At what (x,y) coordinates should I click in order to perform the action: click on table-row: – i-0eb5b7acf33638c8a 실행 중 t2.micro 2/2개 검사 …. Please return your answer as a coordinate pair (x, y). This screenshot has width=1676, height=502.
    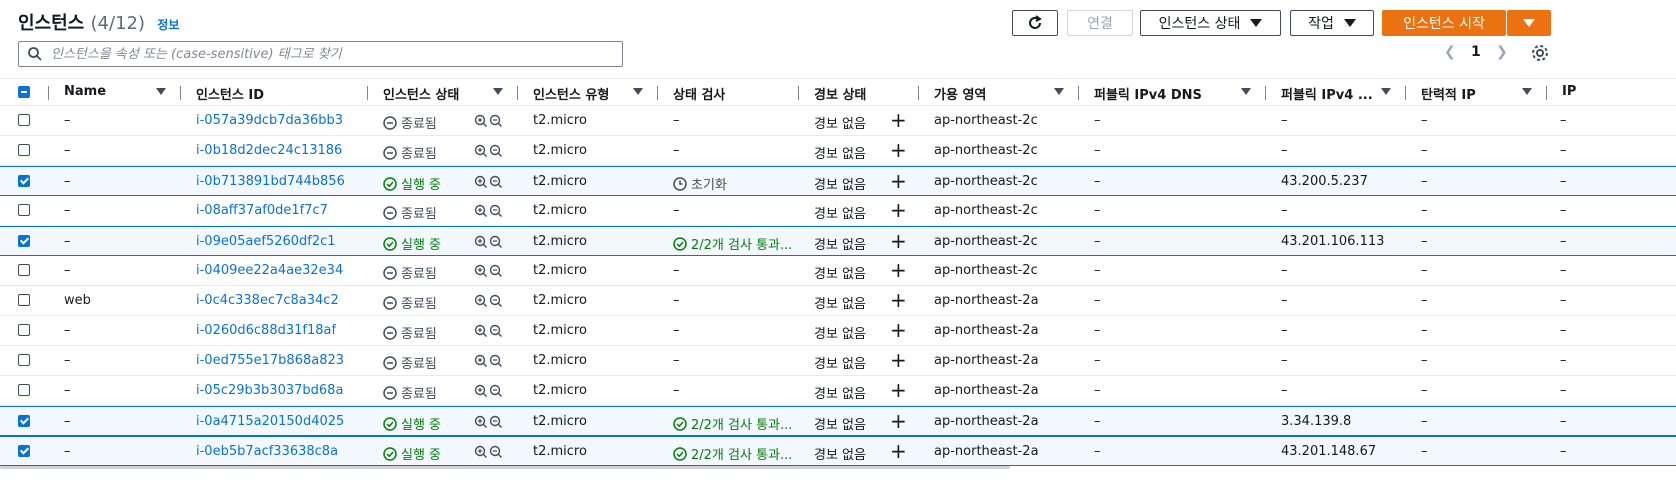
    Looking at the image, I should click on (838, 451).